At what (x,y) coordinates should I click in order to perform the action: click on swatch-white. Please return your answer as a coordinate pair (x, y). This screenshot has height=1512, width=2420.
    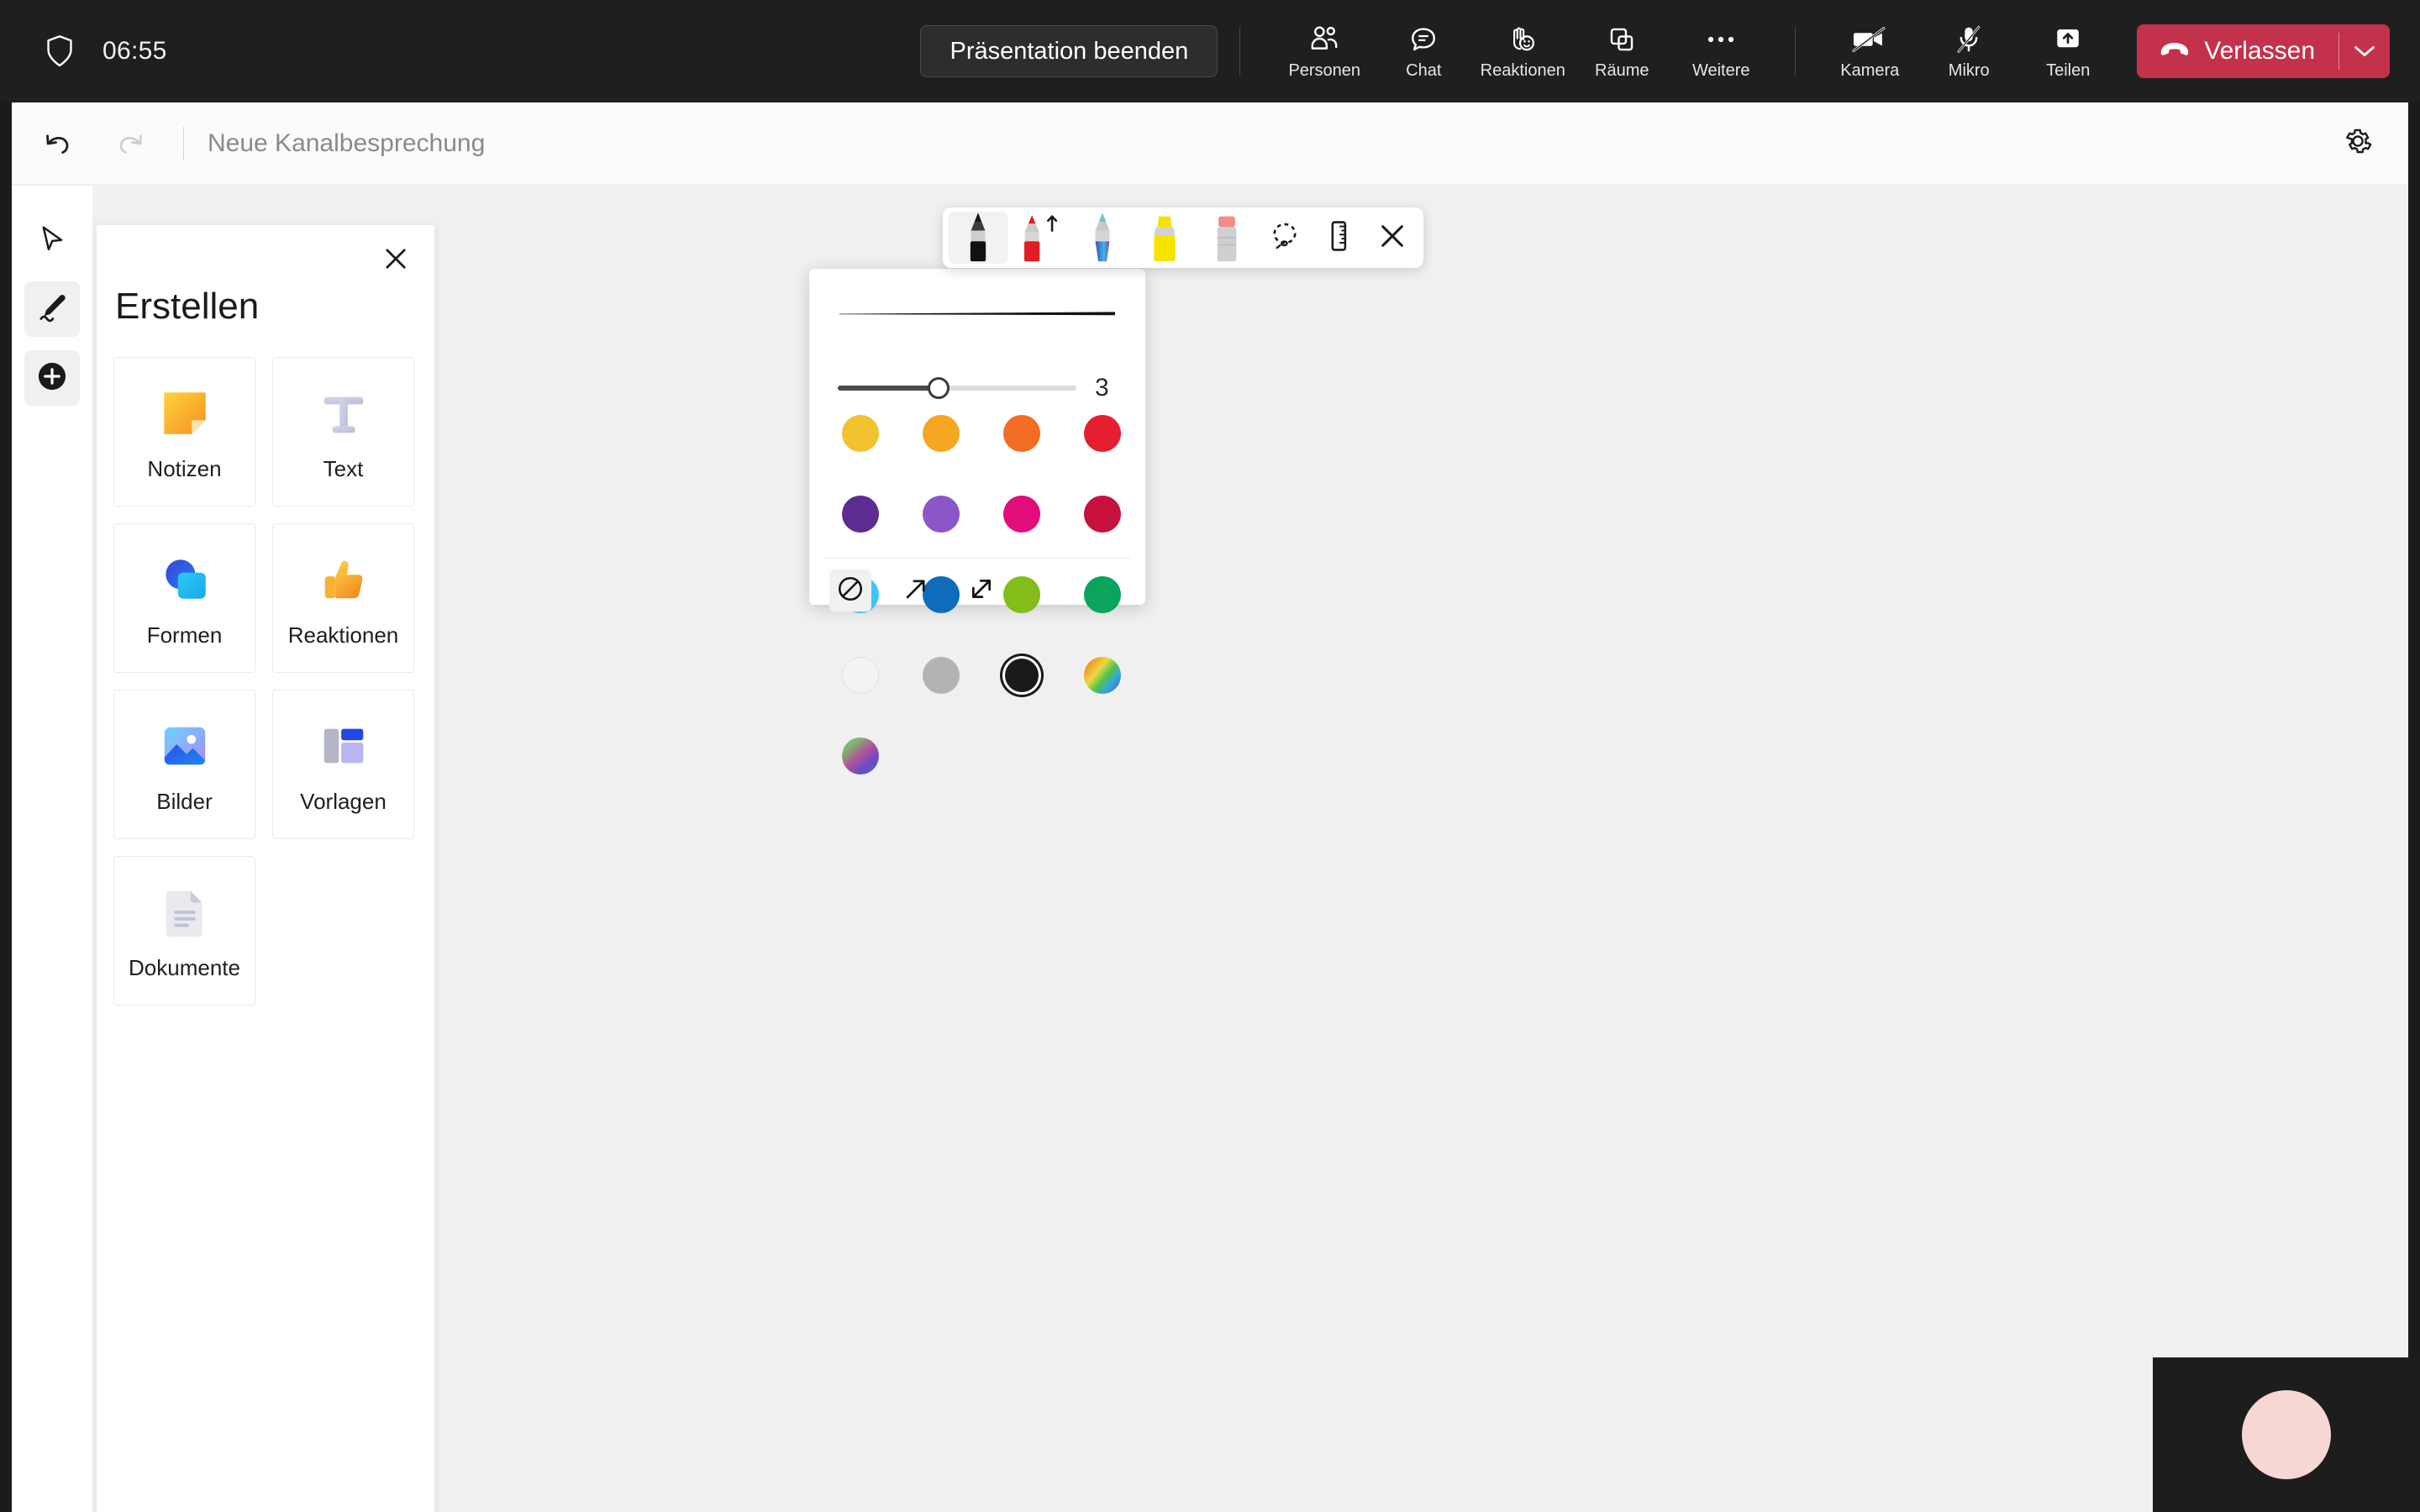
    Looking at the image, I should click on (861, 675).